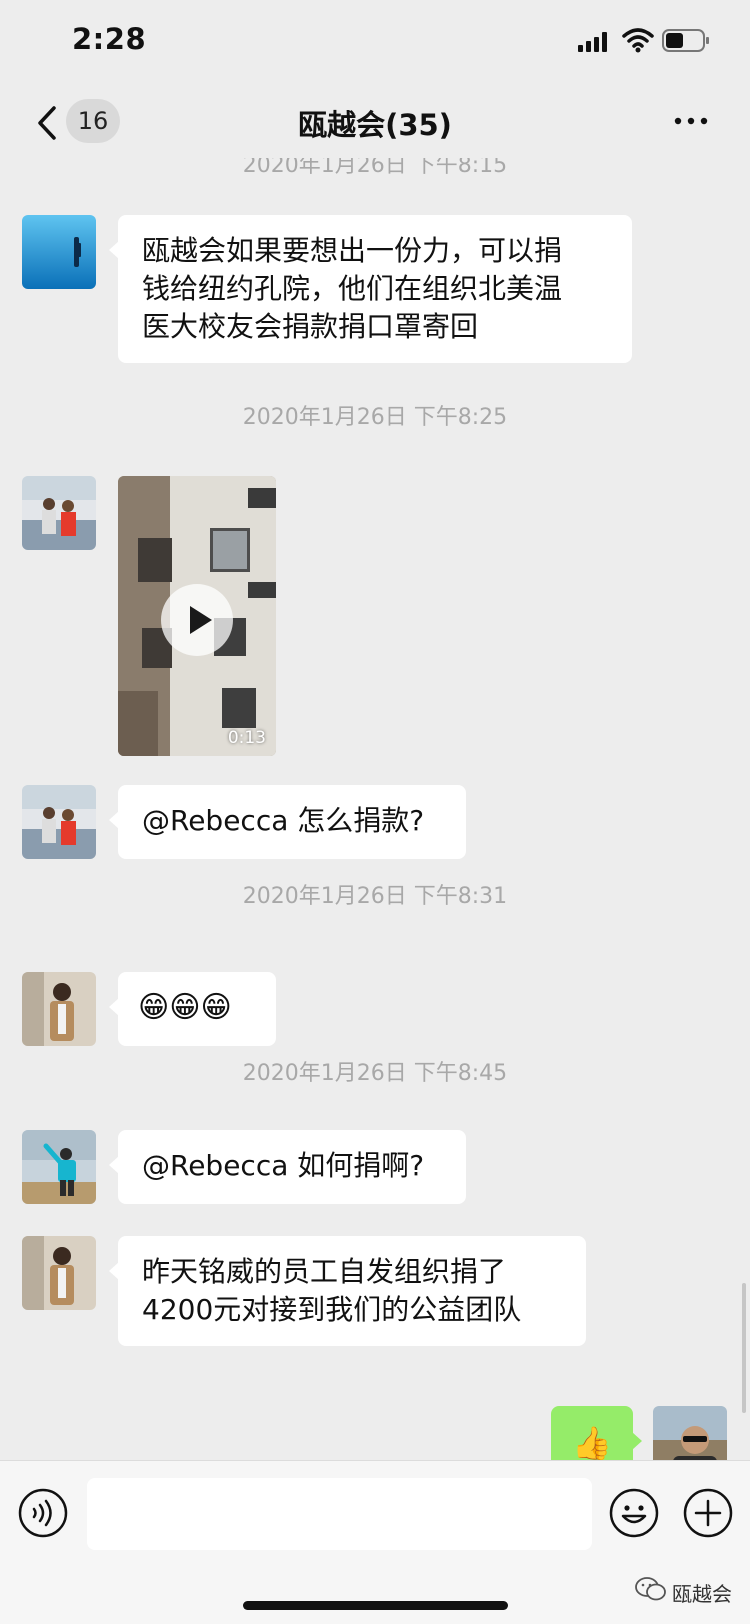  I want to click on message-timestamp: 2020年1月26日 下午8:45, so click(375, 1073).